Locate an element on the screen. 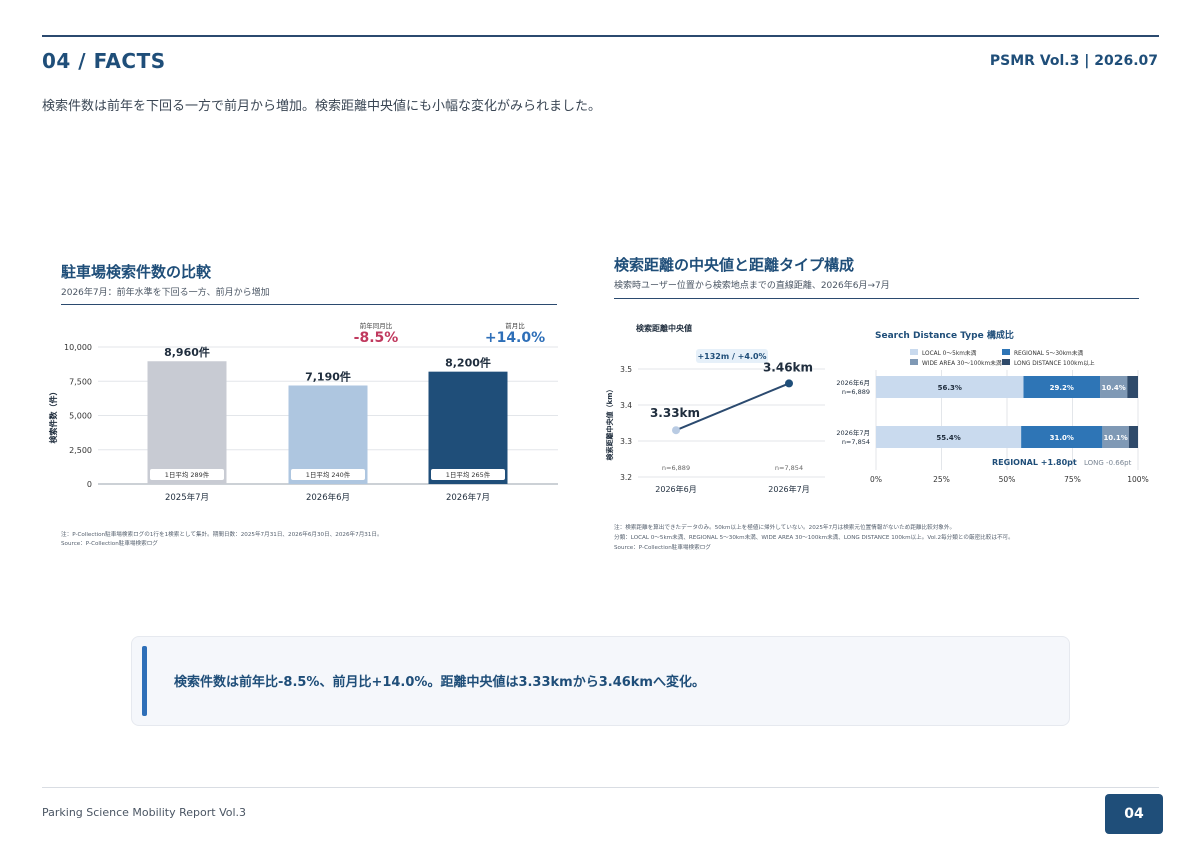 The width and height of the screenshot is (1200, 848). y-tick-label: 0 is located at coordinates (89, 484).